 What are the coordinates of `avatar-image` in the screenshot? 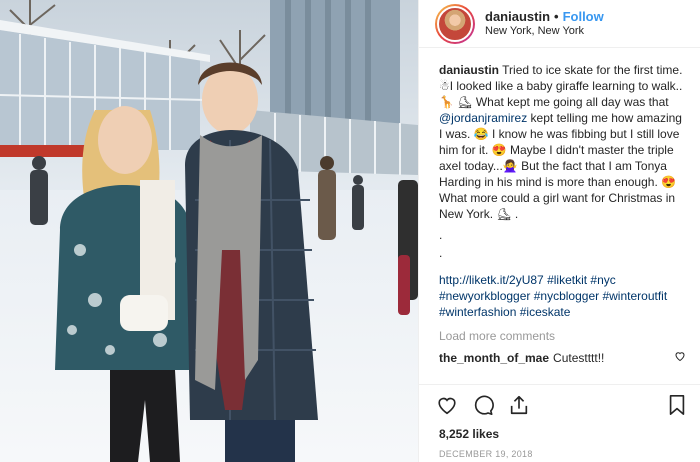 It's located at (455, 23).